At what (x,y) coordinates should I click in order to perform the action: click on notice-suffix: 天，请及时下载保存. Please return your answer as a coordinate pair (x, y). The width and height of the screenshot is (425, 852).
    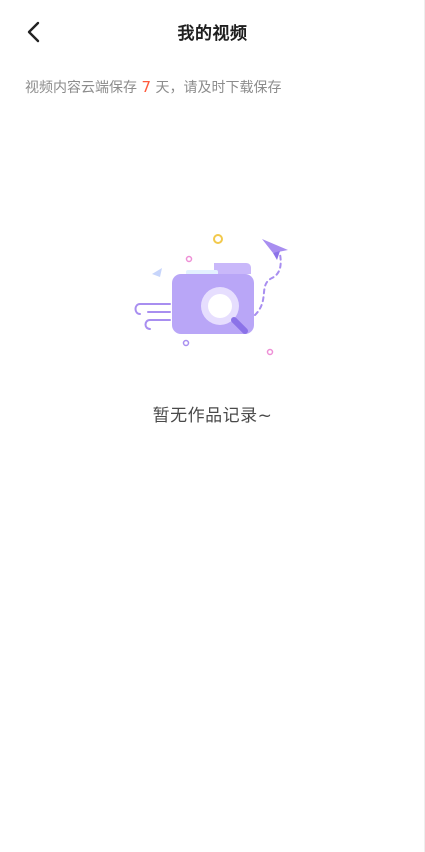
    Looking at the image, I should click on (216, 88).